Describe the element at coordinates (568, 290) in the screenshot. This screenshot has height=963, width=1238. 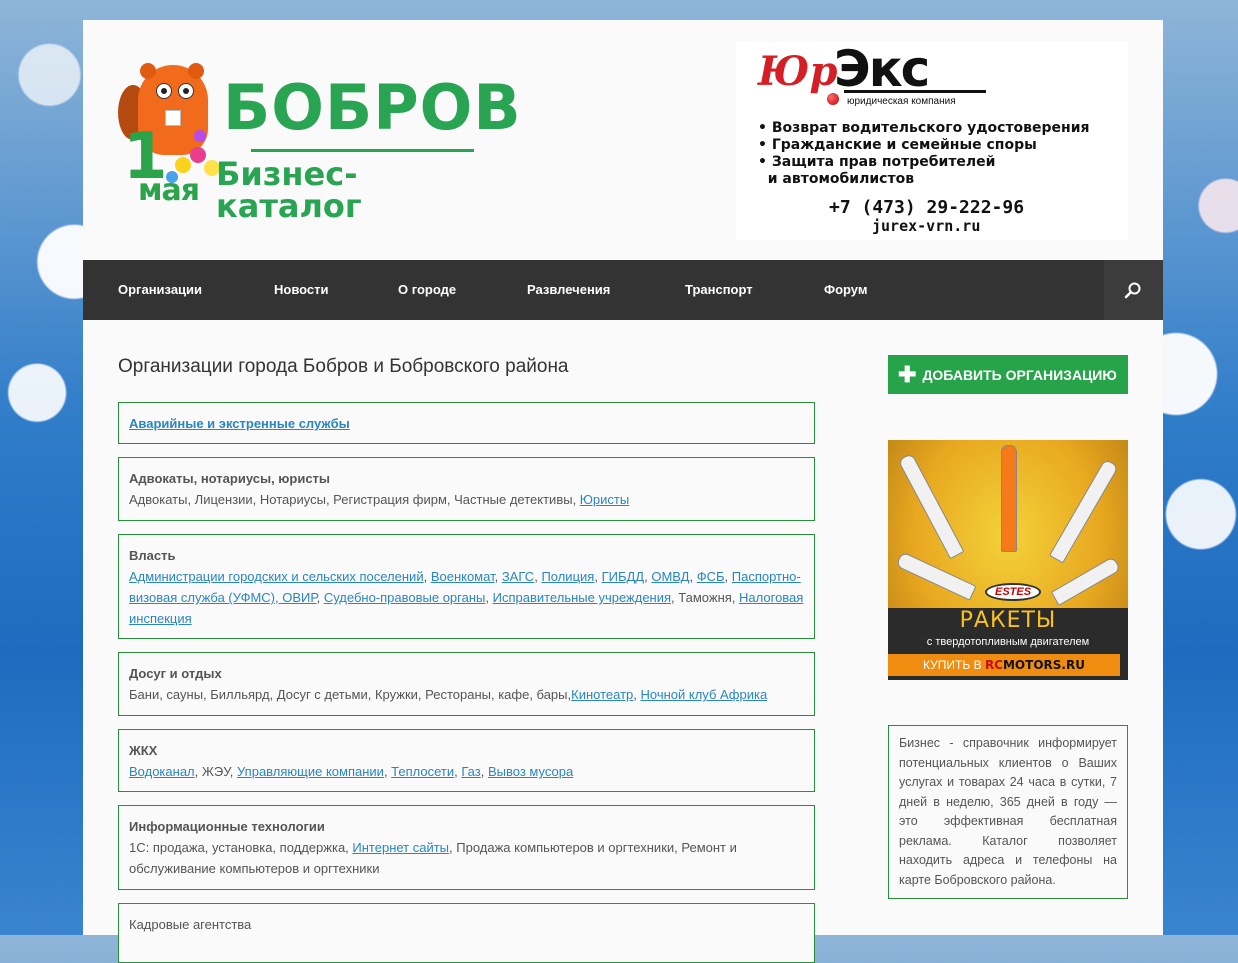
I see `nav-item-entertainment: Развлечения` at that location.